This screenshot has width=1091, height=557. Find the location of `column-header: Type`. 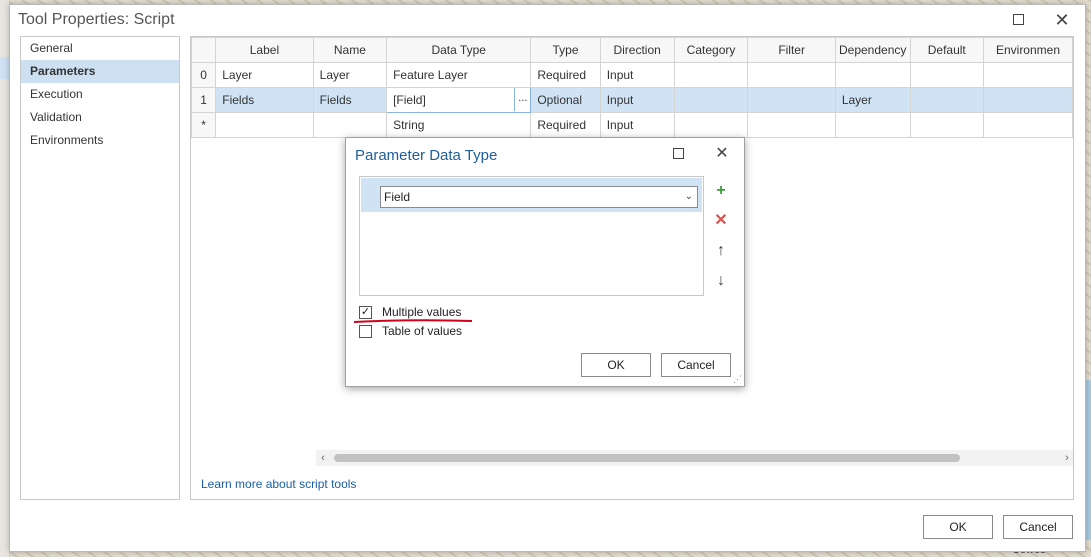

column-header: Type is located at coordinates (565, 50).